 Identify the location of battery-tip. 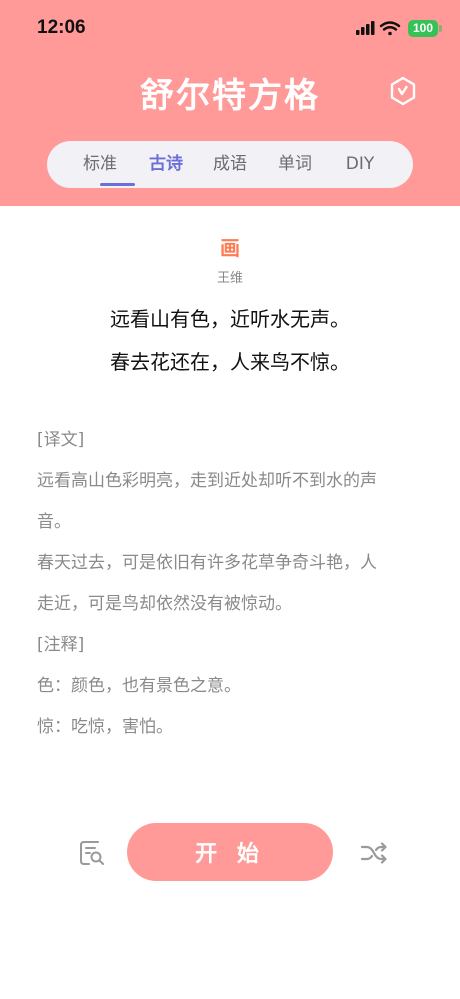
(440, 28).